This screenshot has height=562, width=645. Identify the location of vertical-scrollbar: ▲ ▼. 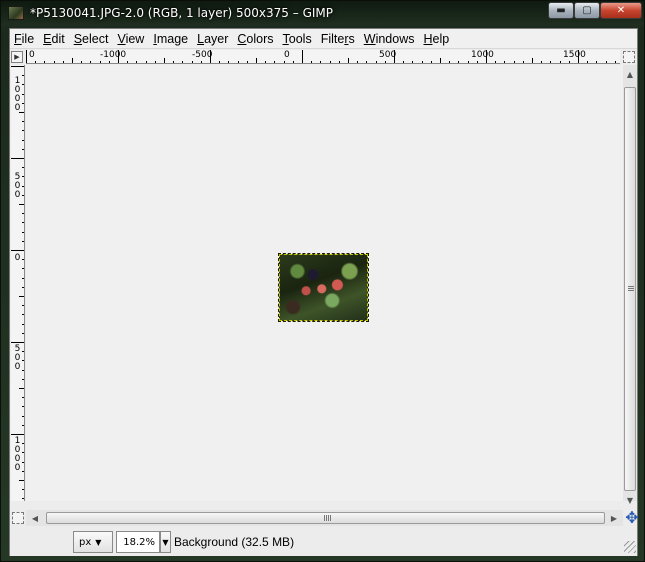
(630, 285).